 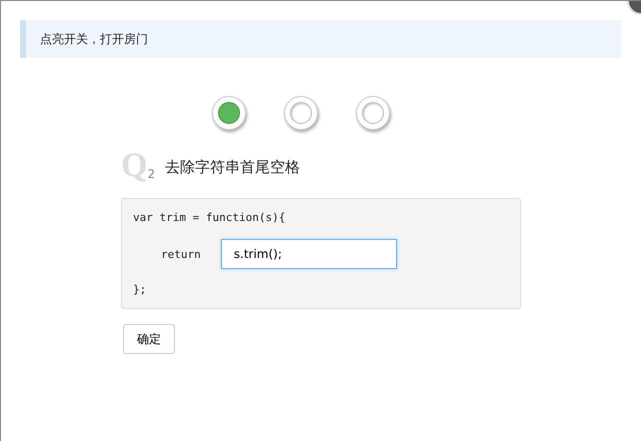 What do you see at coordinates (139, 289) in the screenshot?
I see `code-line: };` at bounding box center [139, 289].